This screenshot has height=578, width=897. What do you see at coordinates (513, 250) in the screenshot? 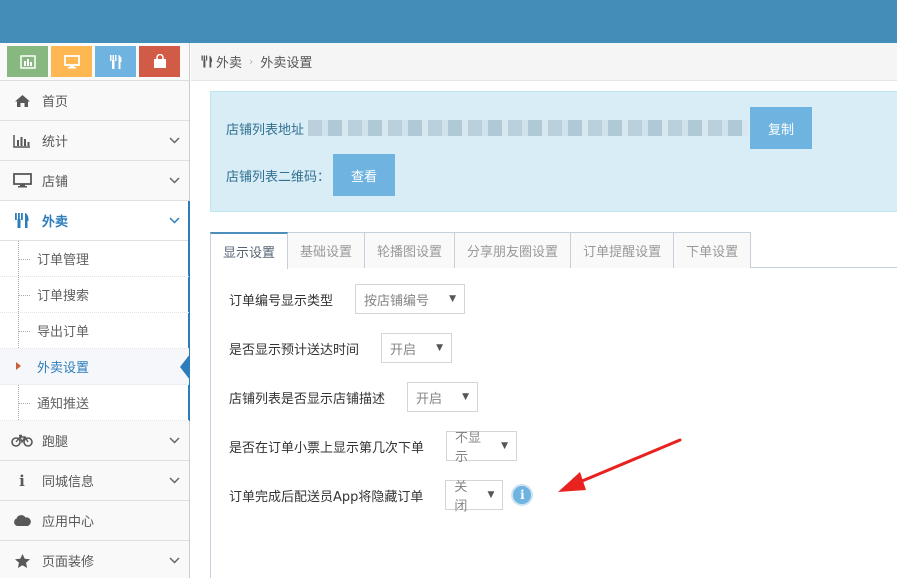
I see `tab-share-moments-settings: 分享朋友圈设置` at bounding box center [513, 250].